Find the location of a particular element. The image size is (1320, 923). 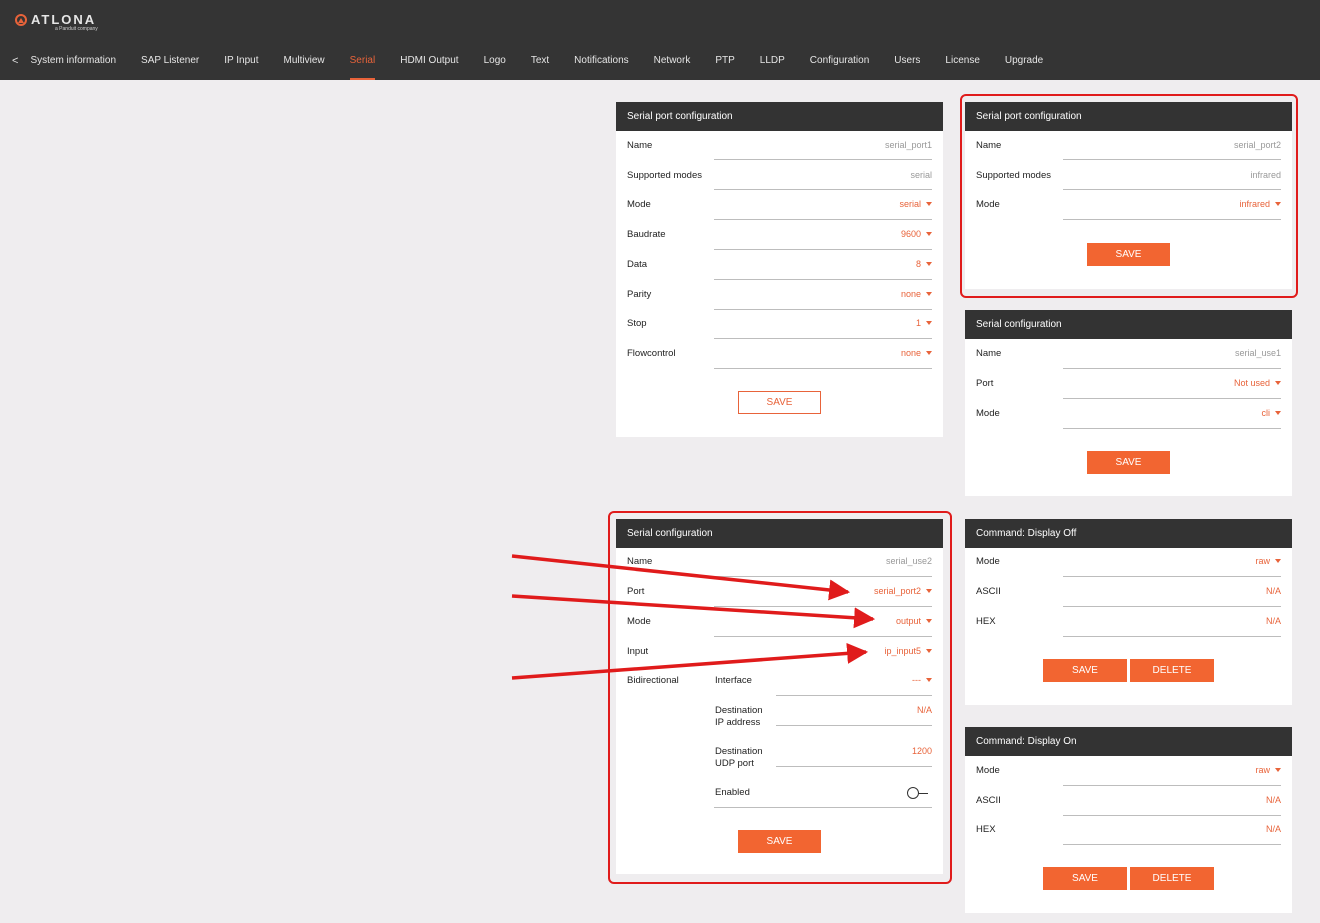

annotation-arrow-input is located at coordinates (690, 661).